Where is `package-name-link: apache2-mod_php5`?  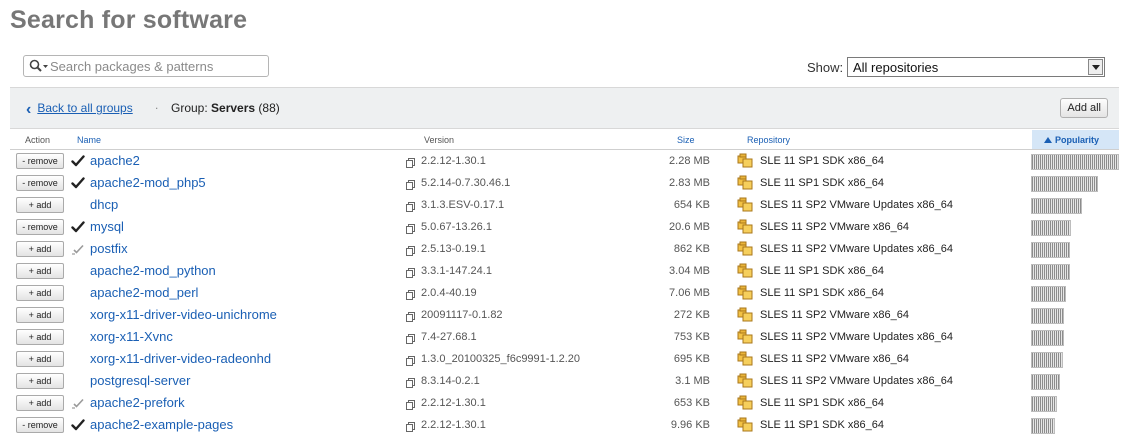 package-name-link: apache2-mod_php5 is located at coordinates (148, 182).